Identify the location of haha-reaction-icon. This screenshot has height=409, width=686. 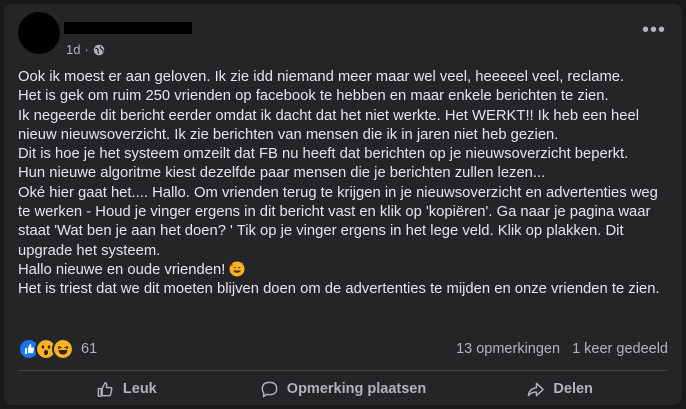
(63, 349).